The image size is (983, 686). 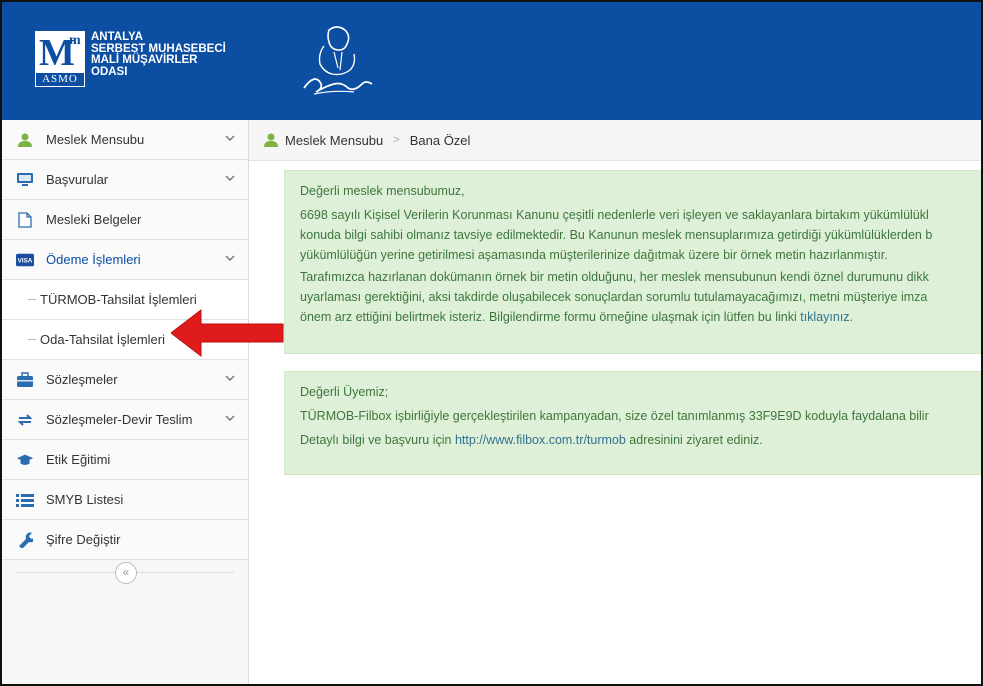 I want to click on breadcrumb-item: Meslek Mensubu, so click(x=334, y=140).